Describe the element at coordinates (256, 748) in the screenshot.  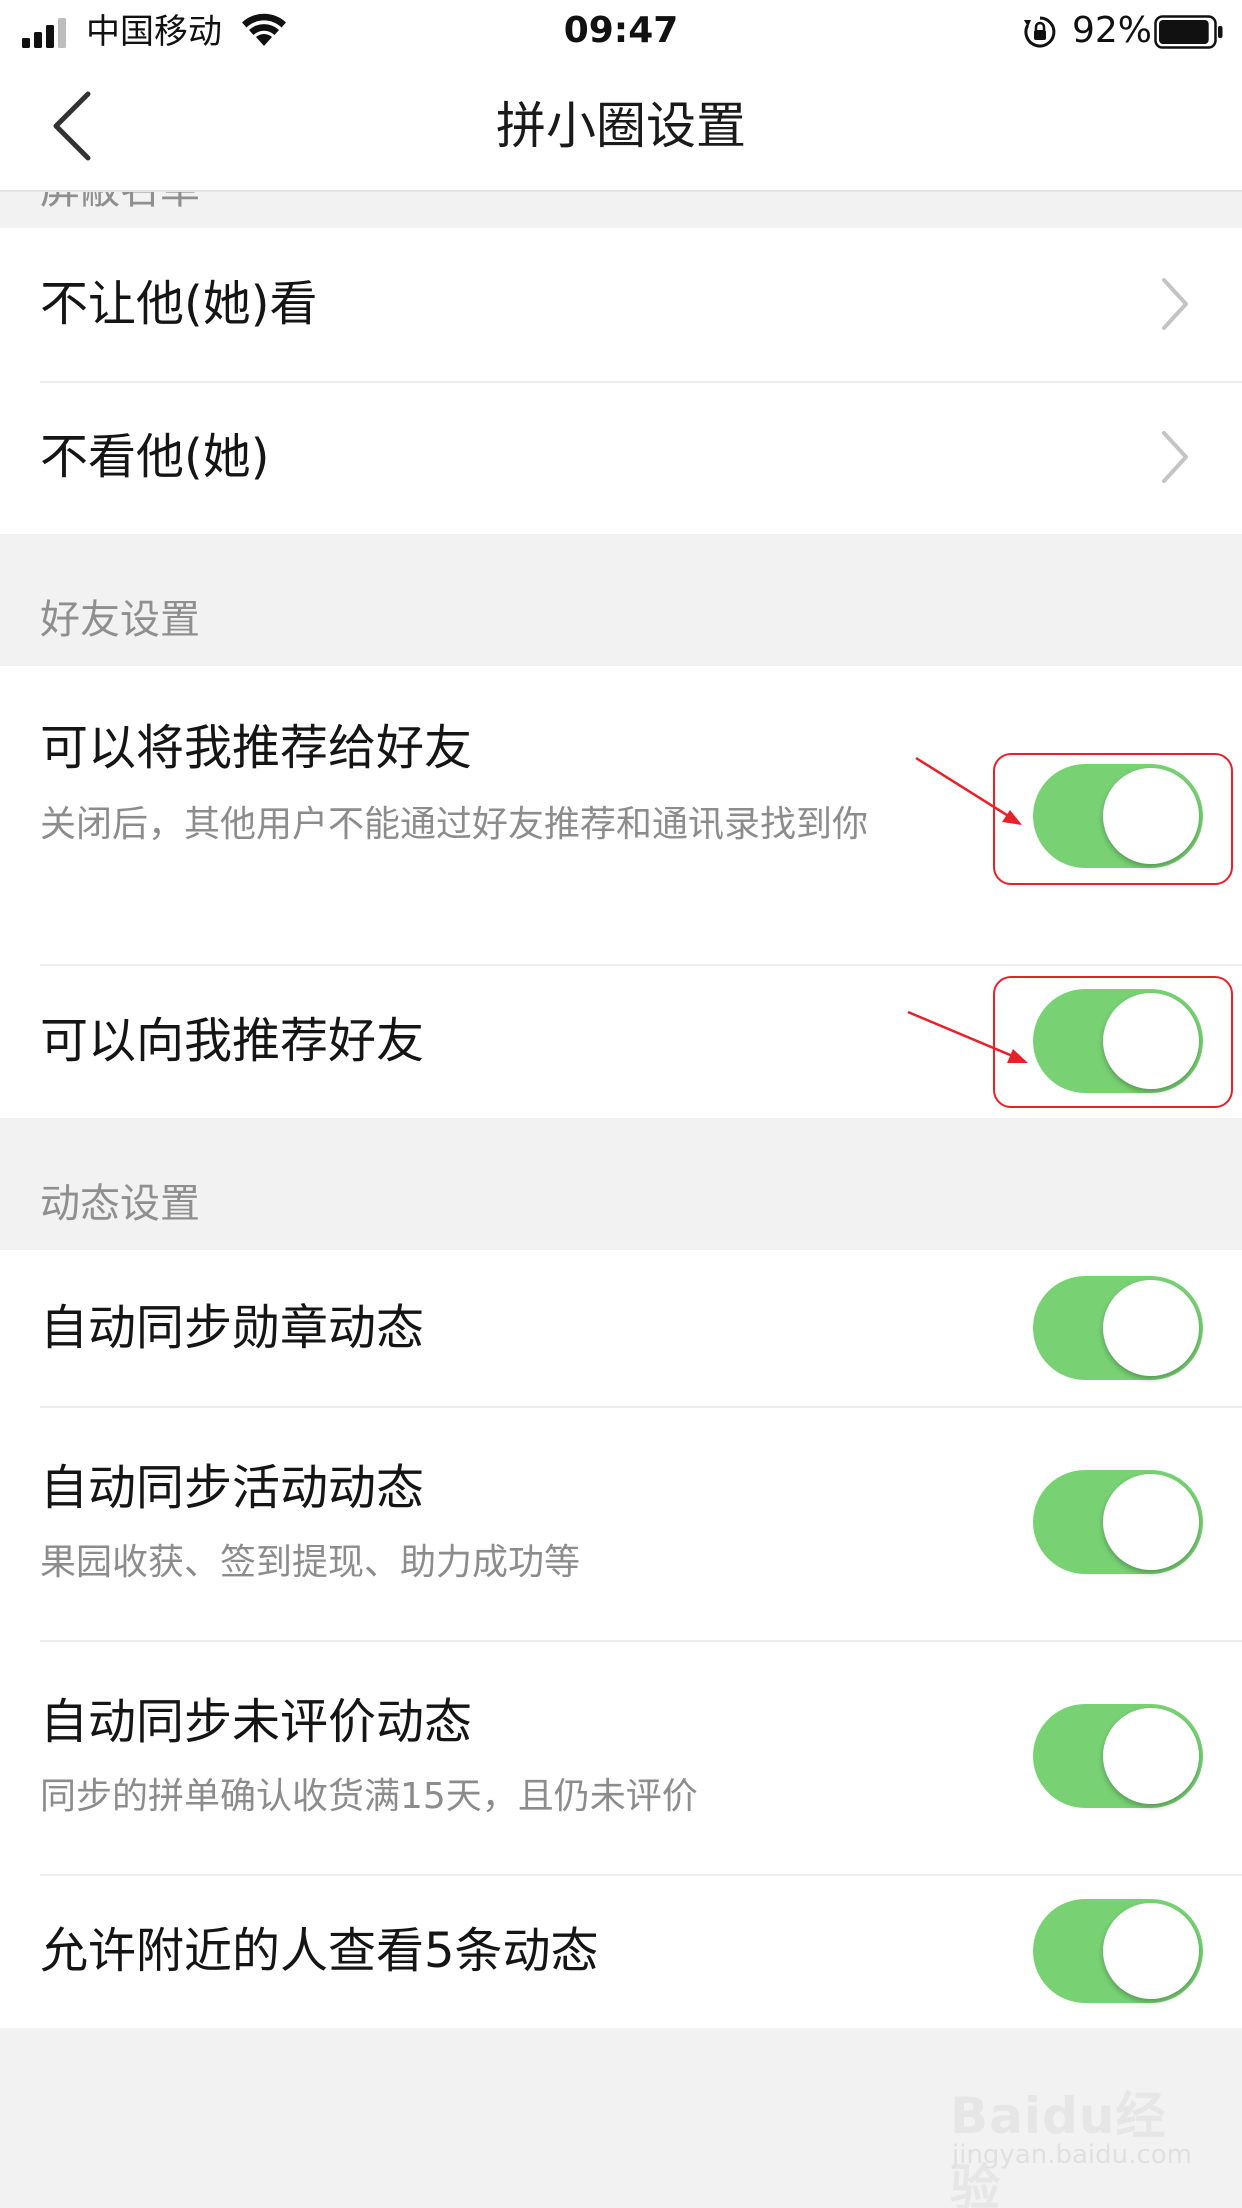
I see `list-item-label: 可以将我推荐给好友` at that location.